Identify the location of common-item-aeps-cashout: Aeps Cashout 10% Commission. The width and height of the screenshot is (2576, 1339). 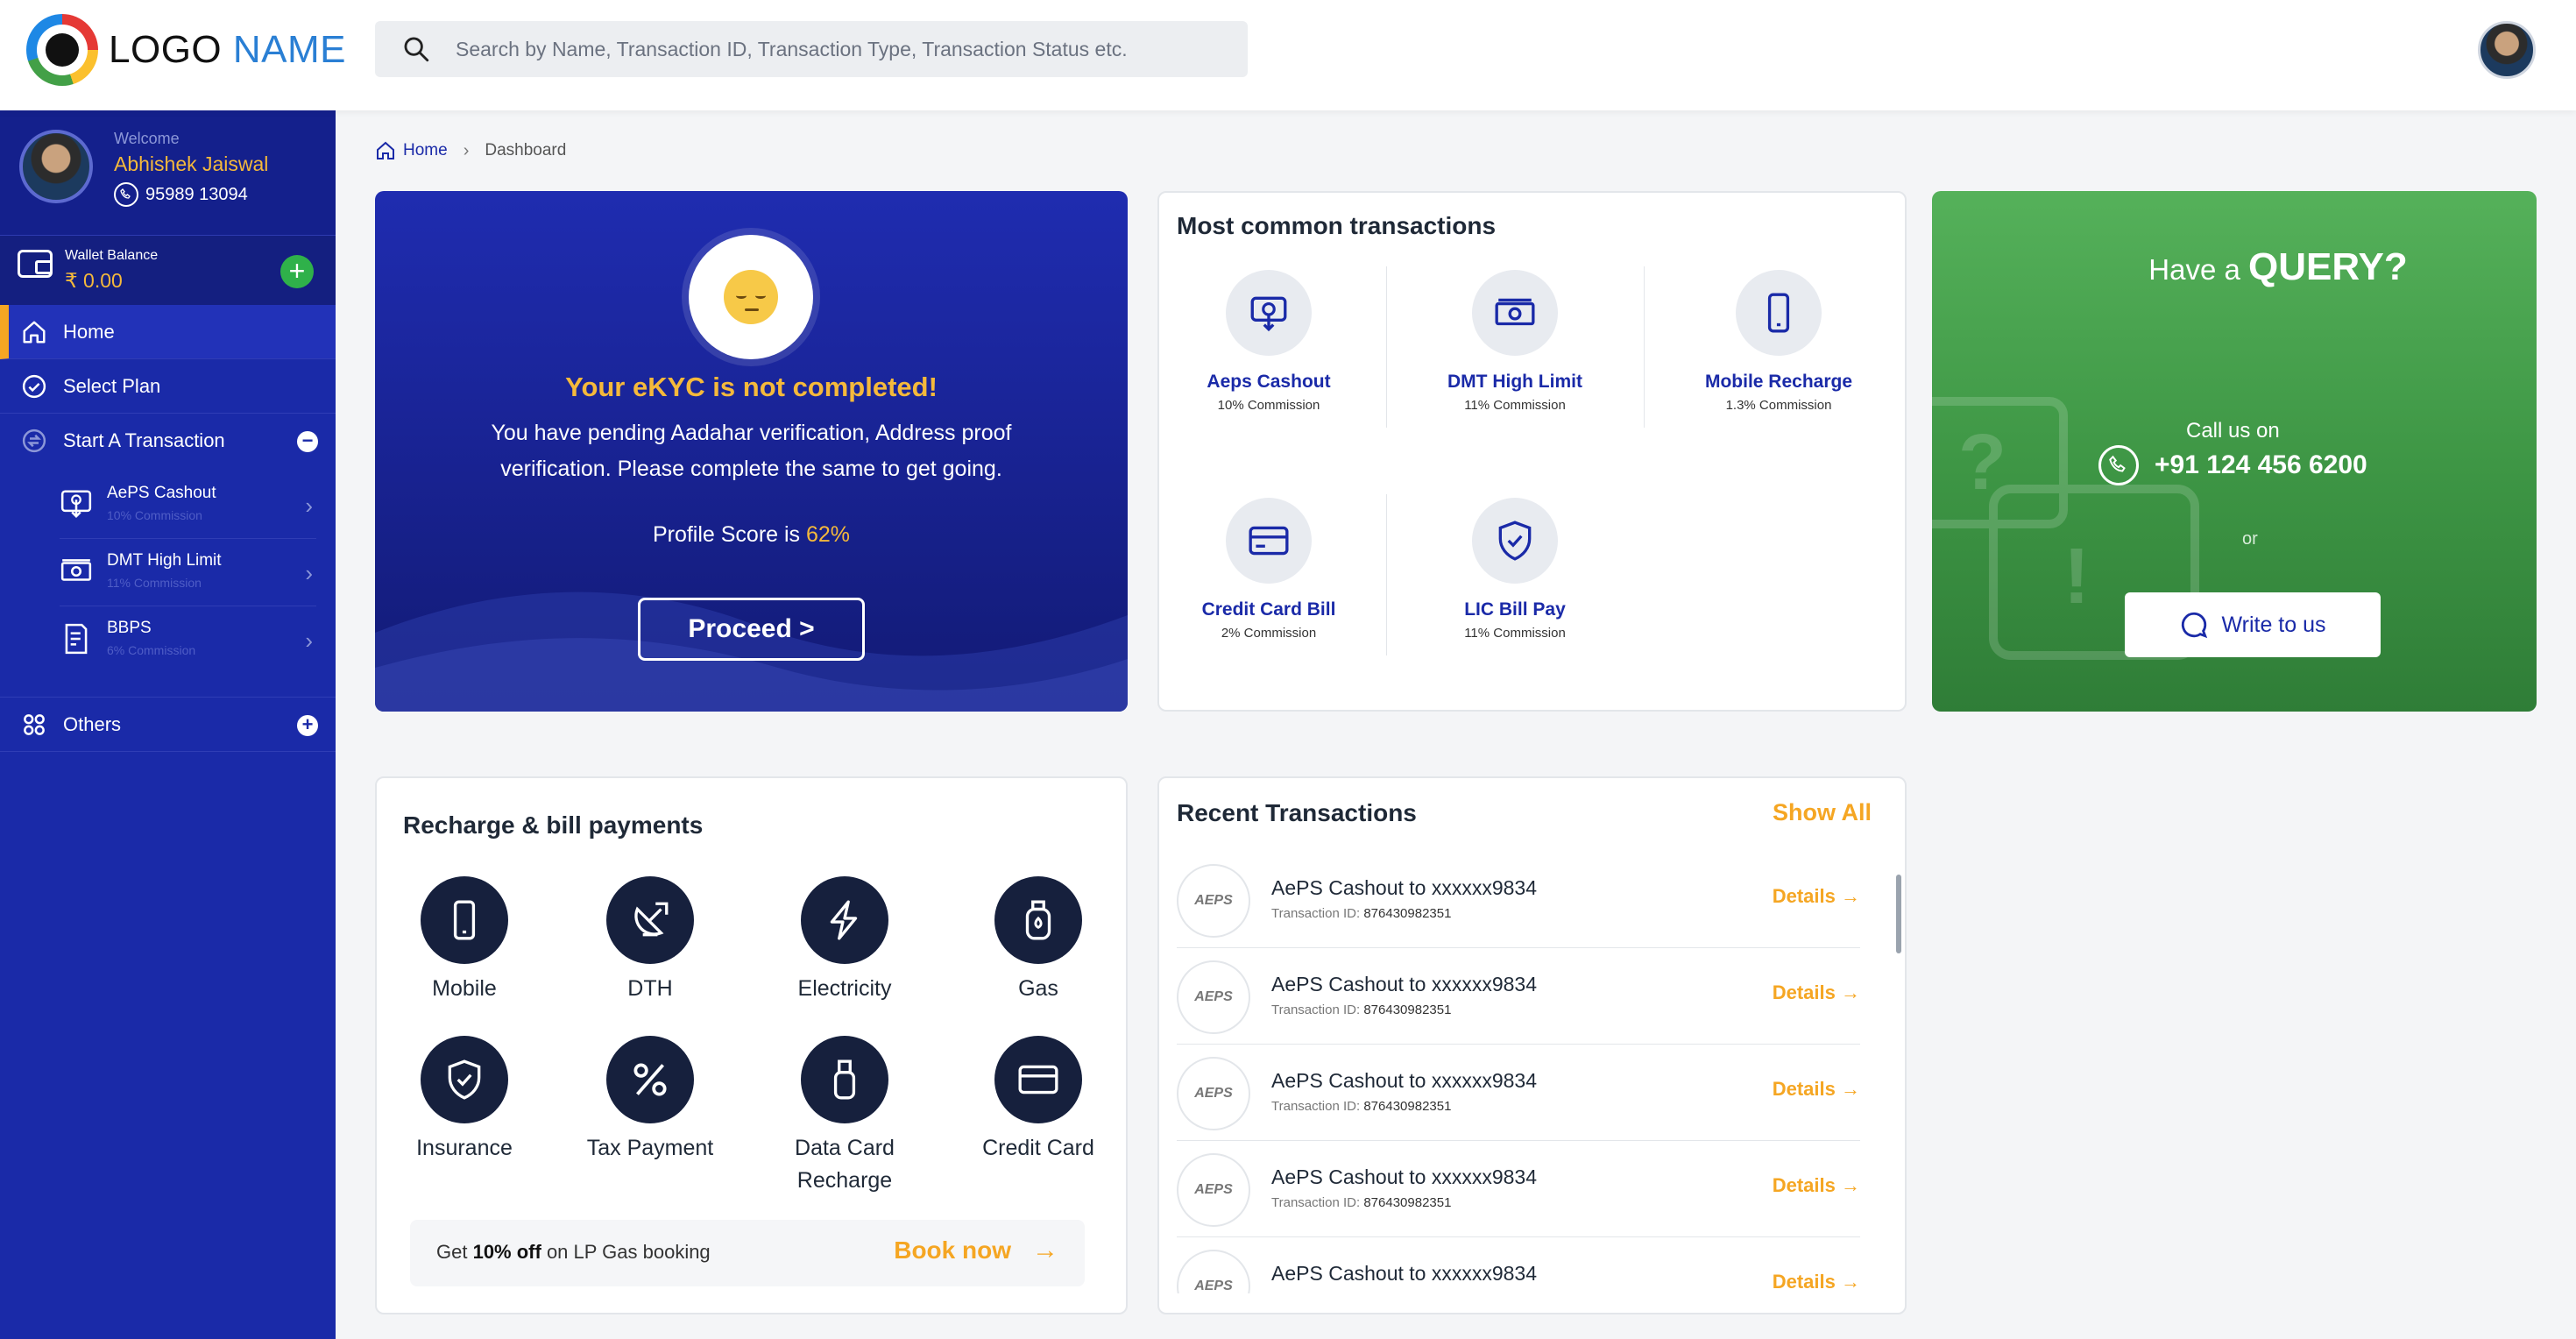
(1268, 342).